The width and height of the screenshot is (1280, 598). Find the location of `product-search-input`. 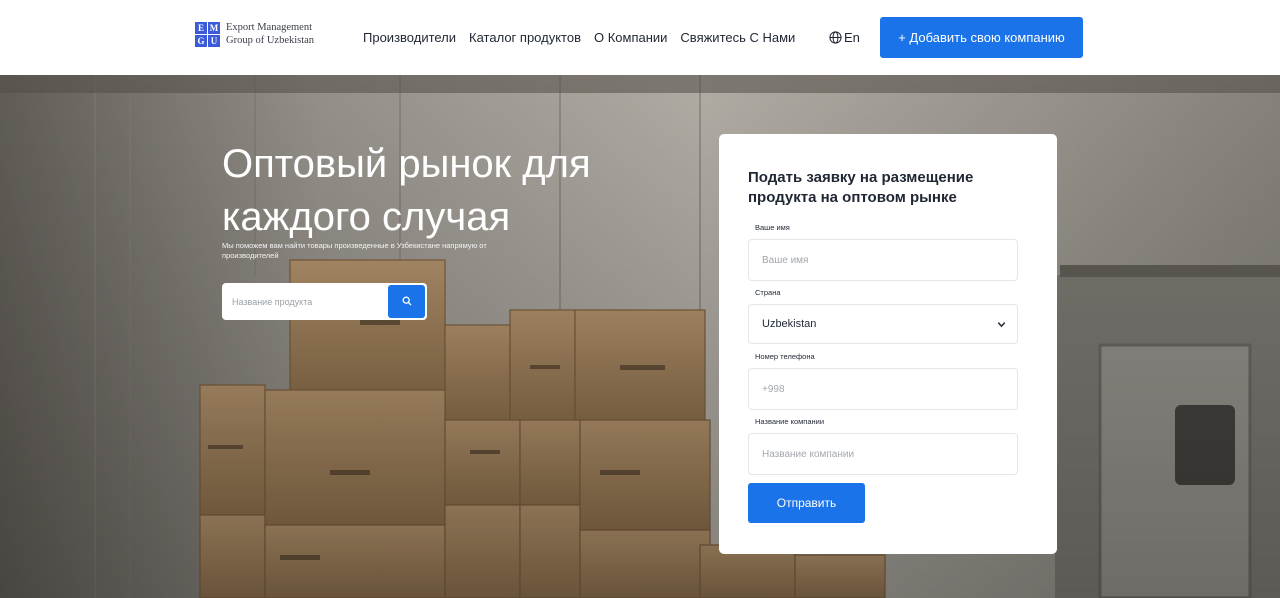

product-search-input is located at coordinates (303, 301).